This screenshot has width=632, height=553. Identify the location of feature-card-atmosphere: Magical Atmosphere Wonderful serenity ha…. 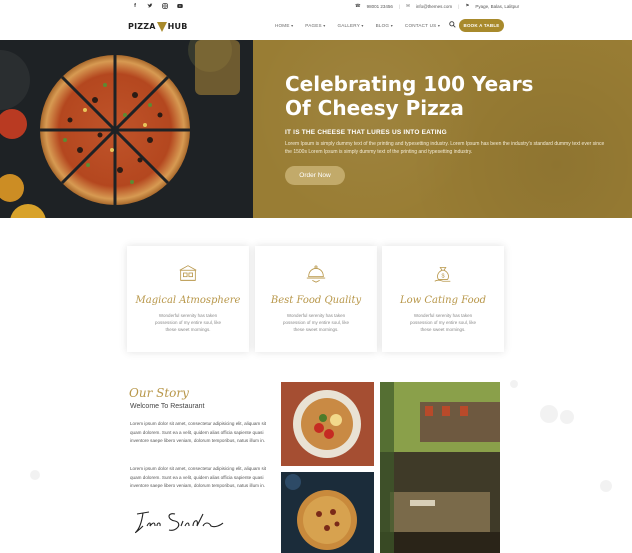
(188, 299).